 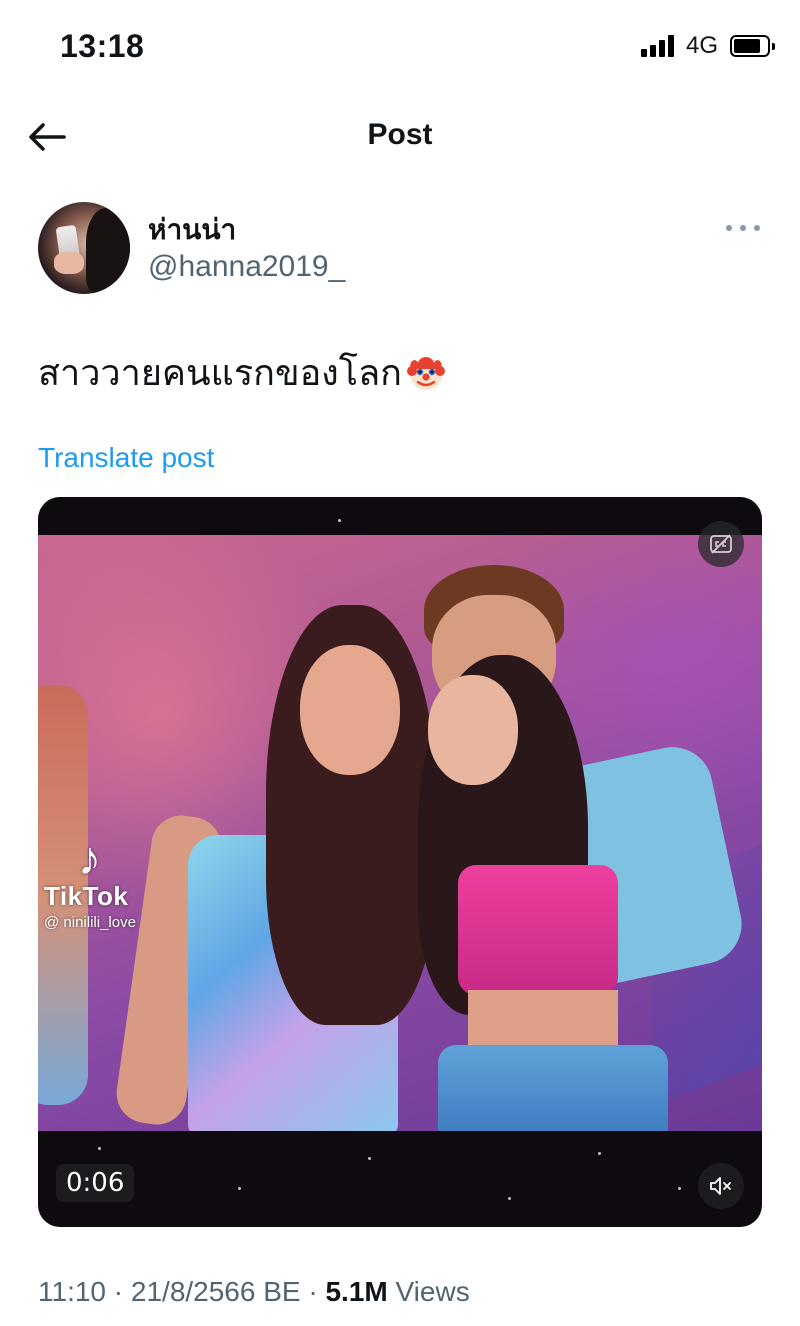 I want to click on page-title: Post, so click(x=400, y=134).